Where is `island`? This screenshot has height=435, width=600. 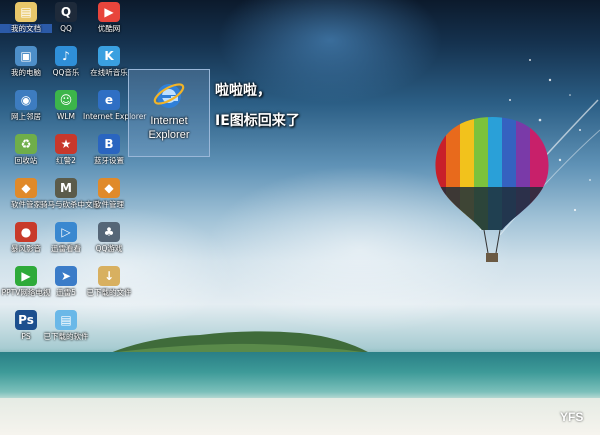 island is located at coordinates (240, 342).